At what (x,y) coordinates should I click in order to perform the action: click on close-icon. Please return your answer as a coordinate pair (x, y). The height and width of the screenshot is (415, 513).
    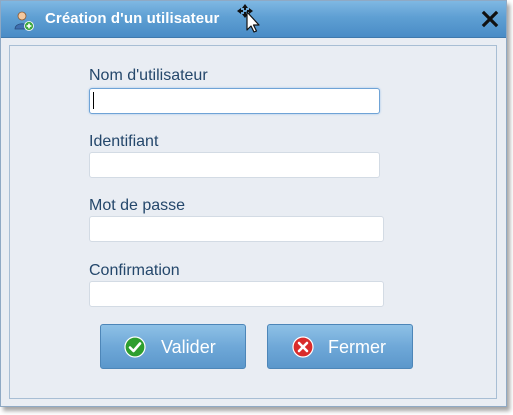
    Looking at the image, I should click on (490, 19).